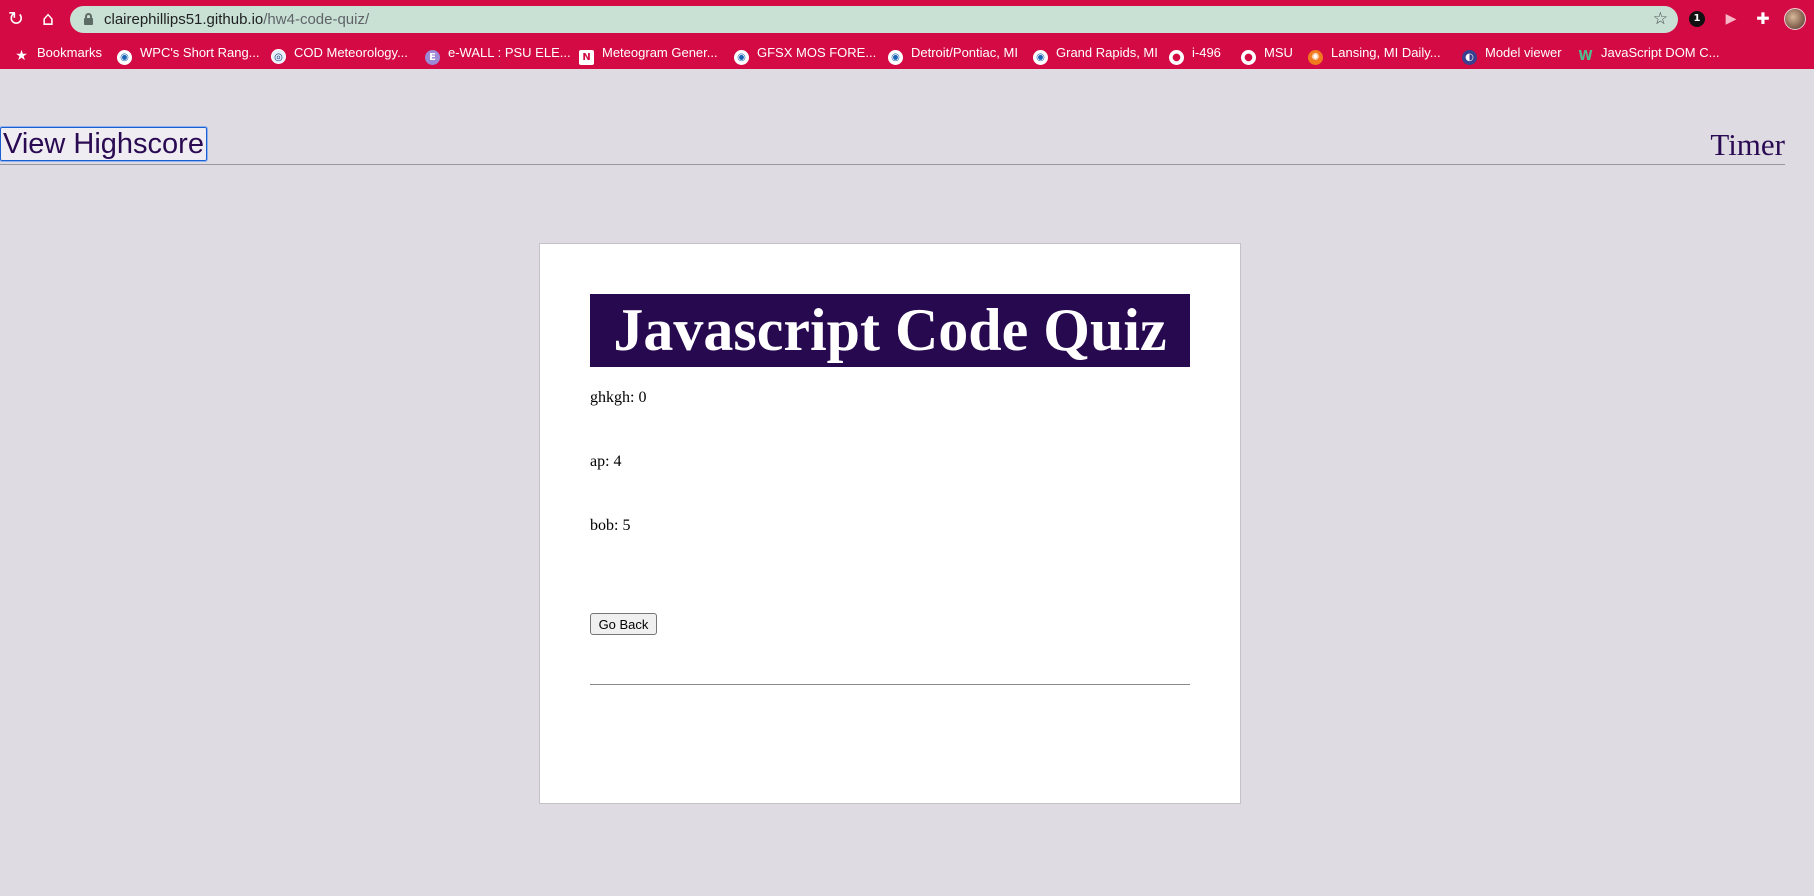 The image size is (1814, 896). Describe the element at coordinates (618, 397) in the screenshot. I see `score-entry: ghkgh: 0` at that location.